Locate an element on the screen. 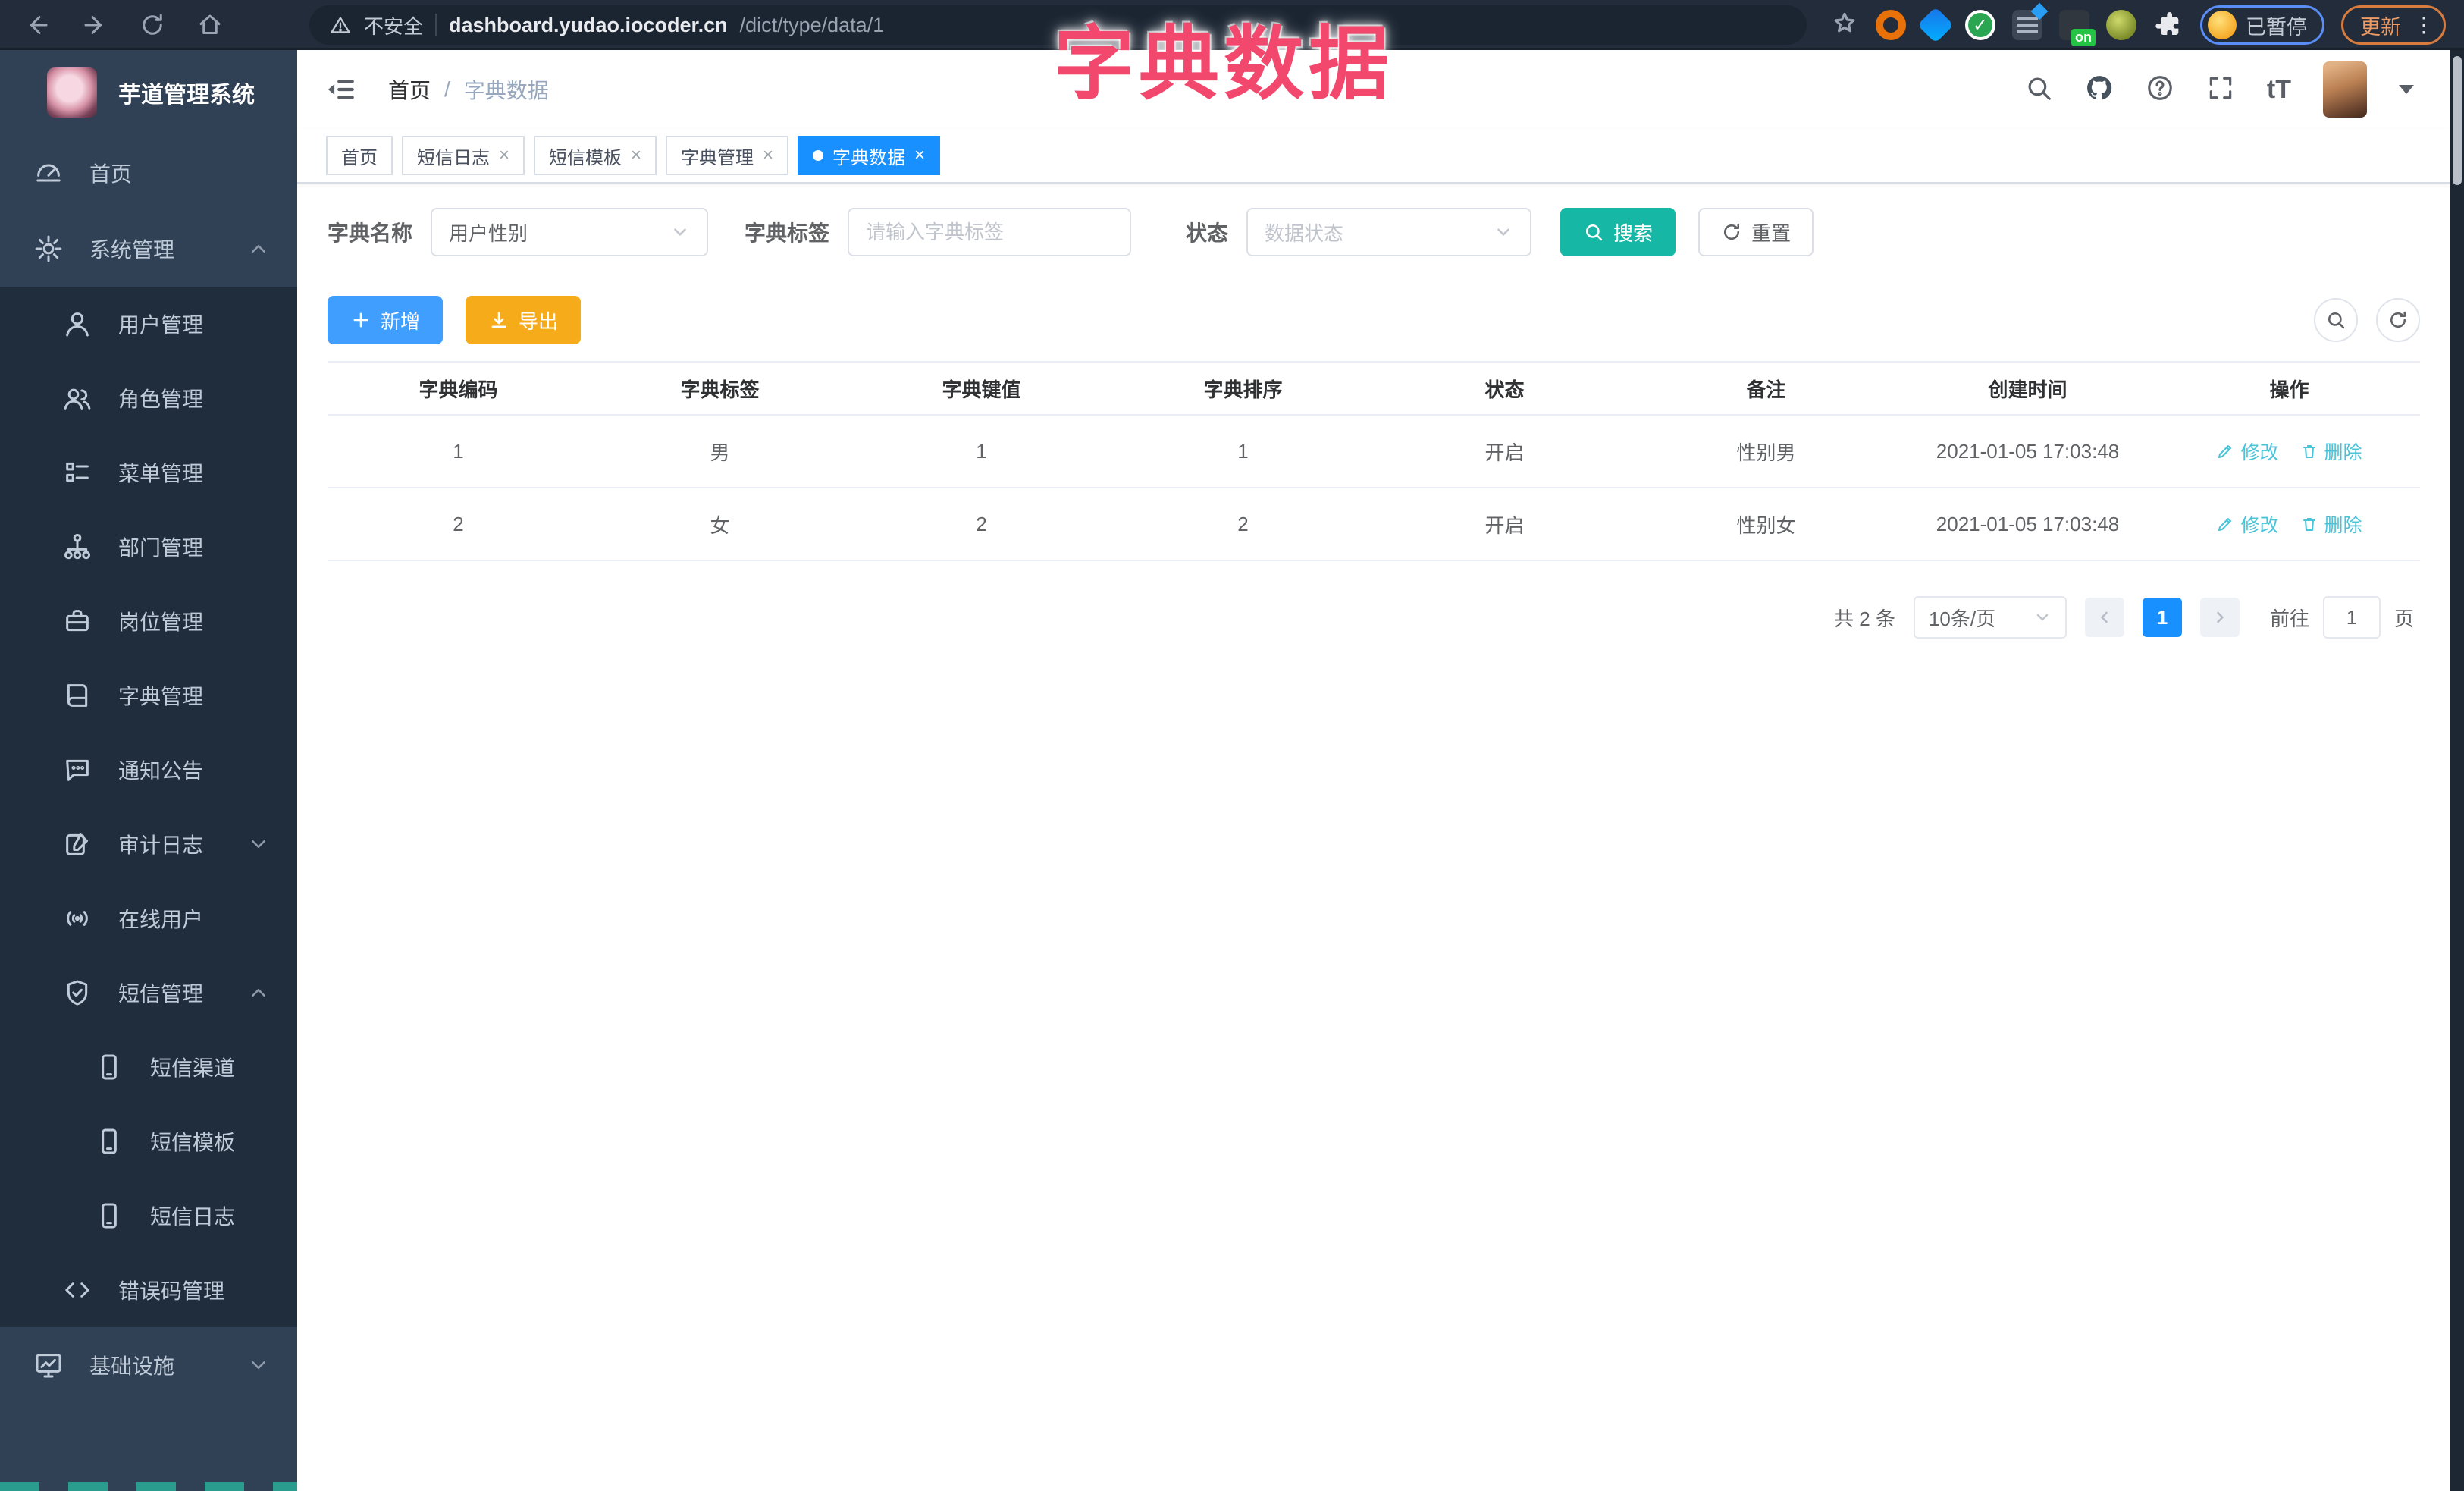 The image size is (2464, 1491). status-select: 数据状态 is located at coordinates (1389, 232).